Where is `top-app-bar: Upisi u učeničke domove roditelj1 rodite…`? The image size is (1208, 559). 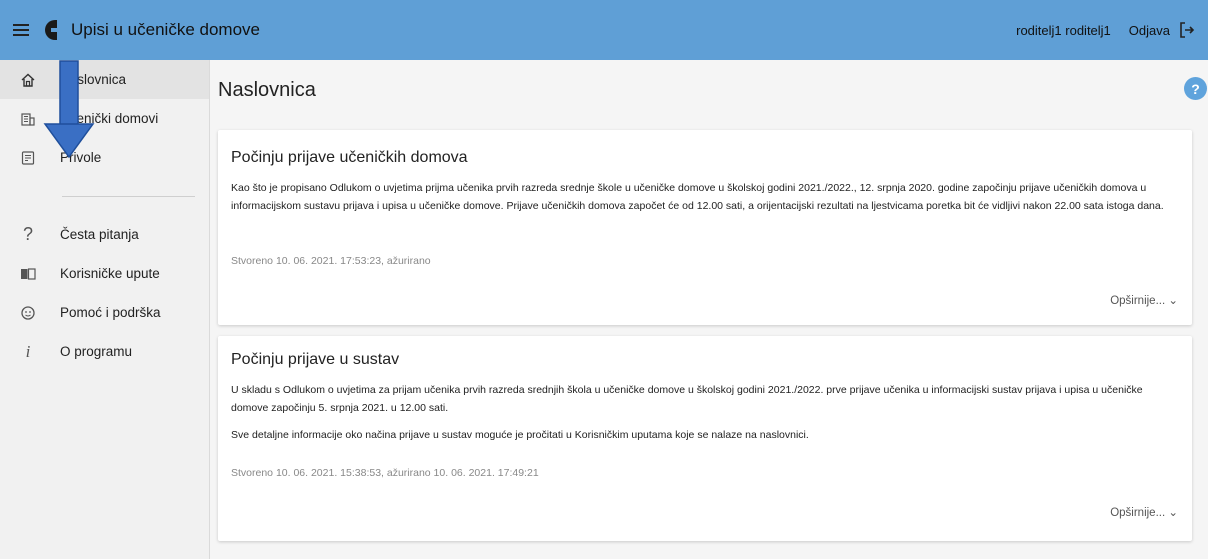
top-app-bar: Upisi u učeničke domove roditelj1 rodite… is located at coordinates (604, 30).